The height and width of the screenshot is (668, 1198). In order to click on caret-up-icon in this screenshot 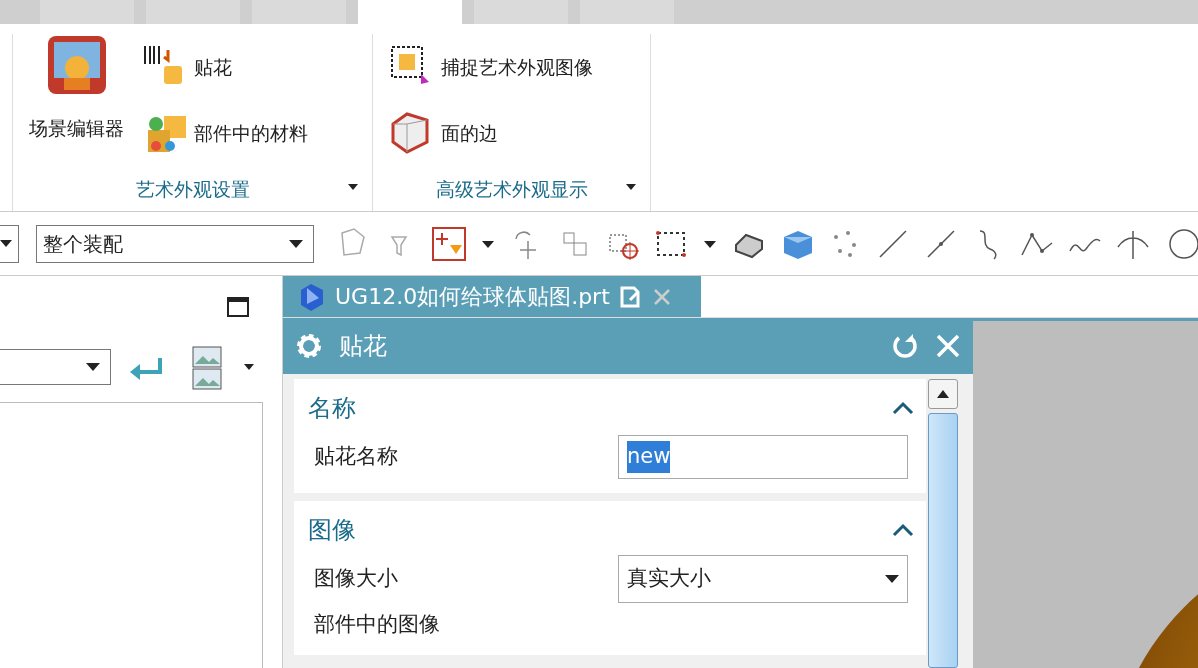, I will do `click(943, 394)`.